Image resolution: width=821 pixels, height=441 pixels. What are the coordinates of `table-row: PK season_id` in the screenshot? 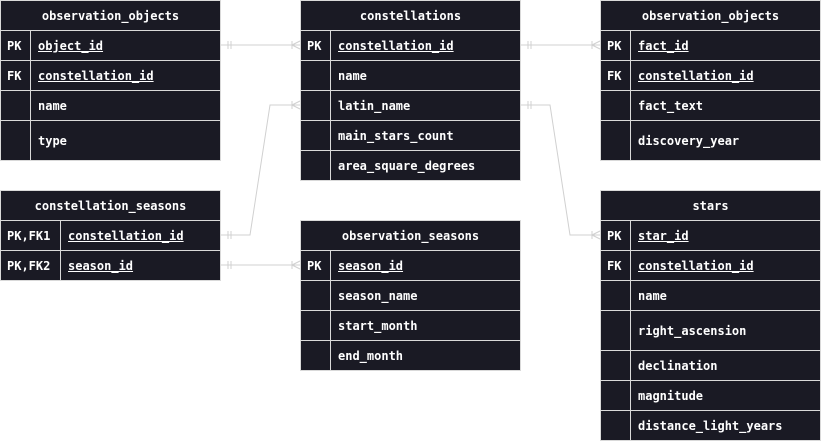 It's located at (410, 266).